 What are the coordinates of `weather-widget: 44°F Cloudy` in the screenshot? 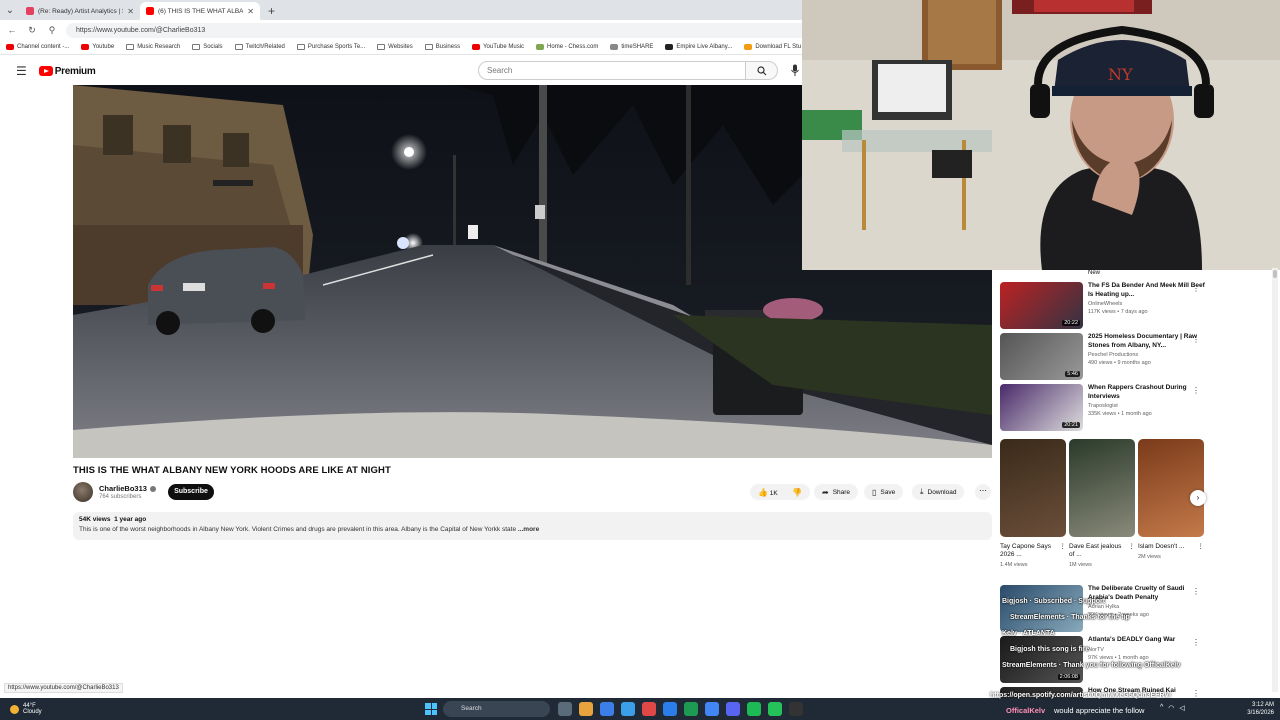 It's located at (26, 709).